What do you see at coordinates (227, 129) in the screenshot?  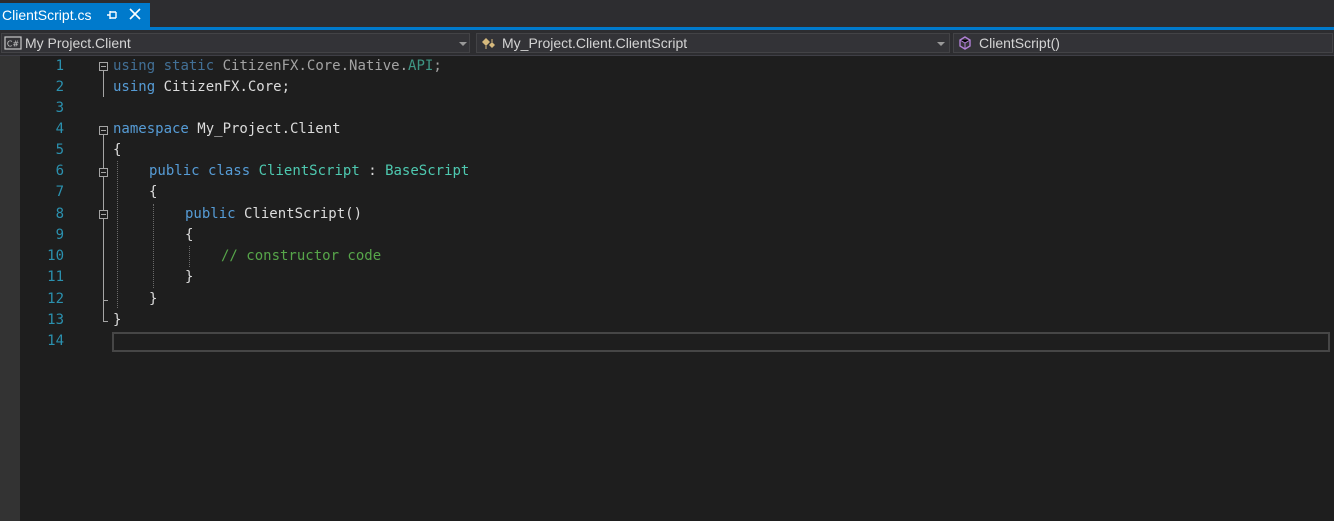 I see `code-line-4: namespace My_Project.Client` at bounding box center [227, 129].